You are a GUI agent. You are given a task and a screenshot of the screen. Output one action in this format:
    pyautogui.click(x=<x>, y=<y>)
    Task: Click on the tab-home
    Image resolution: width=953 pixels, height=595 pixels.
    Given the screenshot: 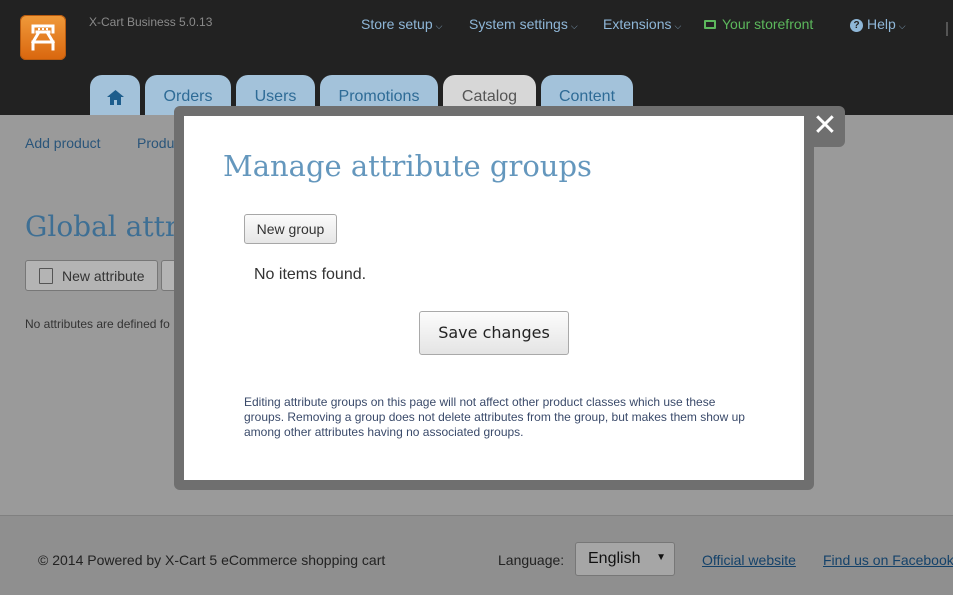 What is the action you would take?
    pyautogui.click(x=115, y=96)
    